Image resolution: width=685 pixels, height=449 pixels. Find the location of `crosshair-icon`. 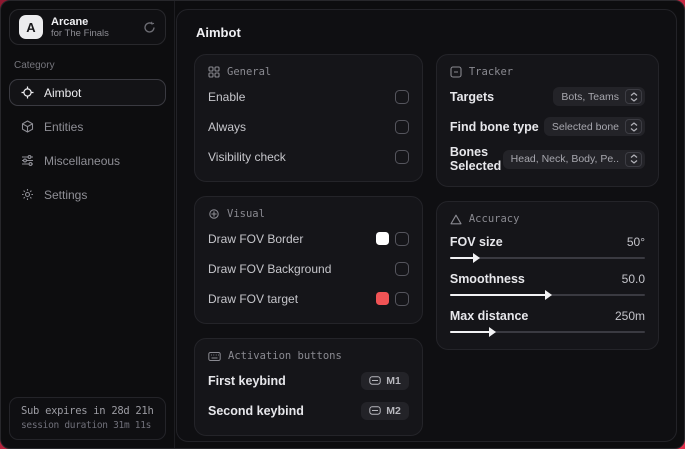

crosshair-icon is located at coordinates (27, 92).